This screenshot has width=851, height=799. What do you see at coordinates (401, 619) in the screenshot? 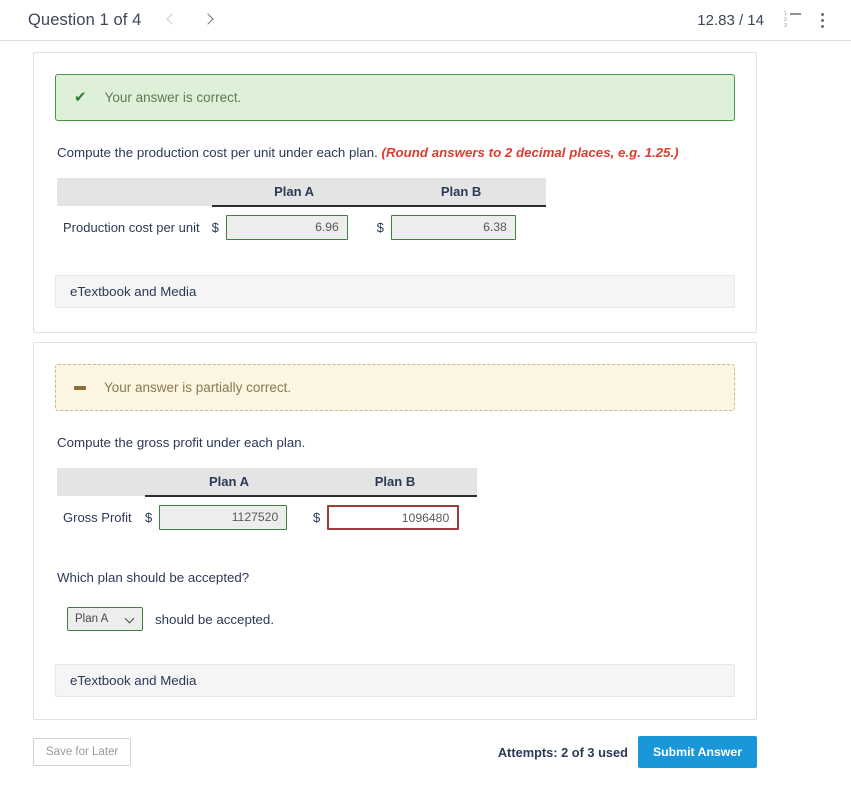
I see `plan-select-row: Plan A should be accepted.` at bounding box center [401, 619].